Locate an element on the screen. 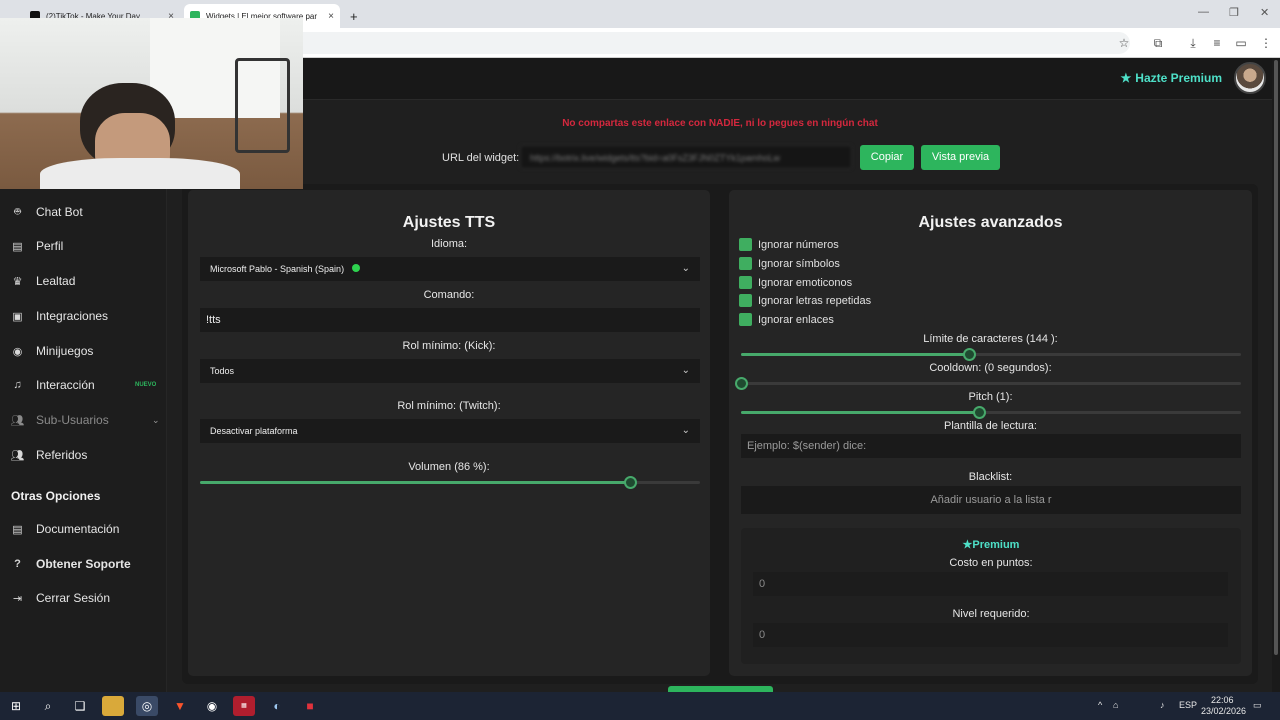 The height and width of the screenshot is (720, 1280). sidebar-item-label: Minijuegos is located at coordinates (65, 351).